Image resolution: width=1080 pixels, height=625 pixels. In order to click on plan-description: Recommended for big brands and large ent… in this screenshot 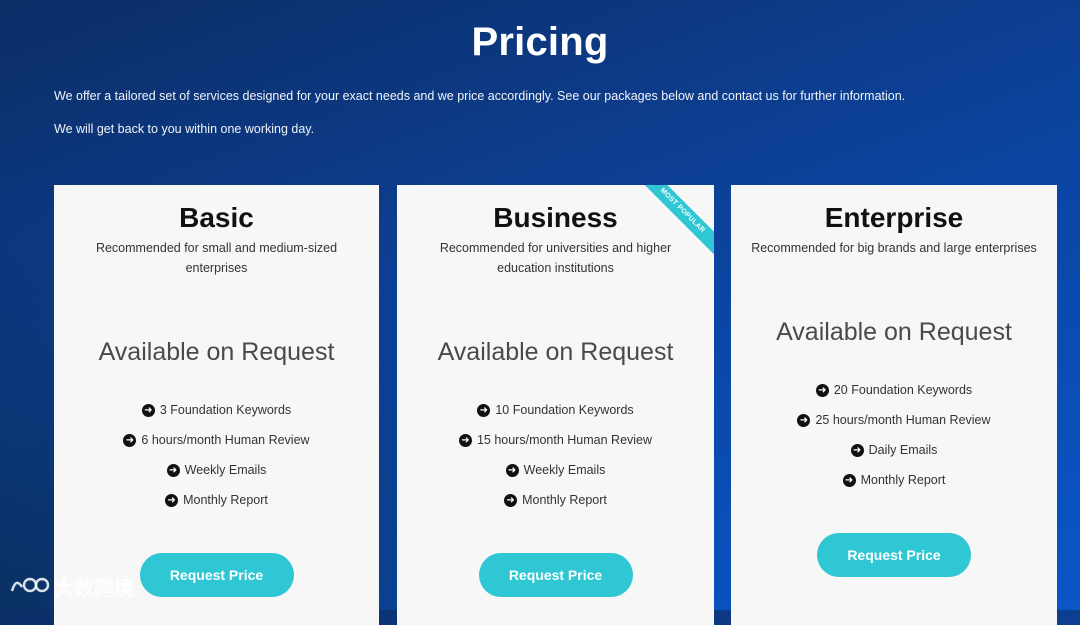, I will do `click(894, 248)`.